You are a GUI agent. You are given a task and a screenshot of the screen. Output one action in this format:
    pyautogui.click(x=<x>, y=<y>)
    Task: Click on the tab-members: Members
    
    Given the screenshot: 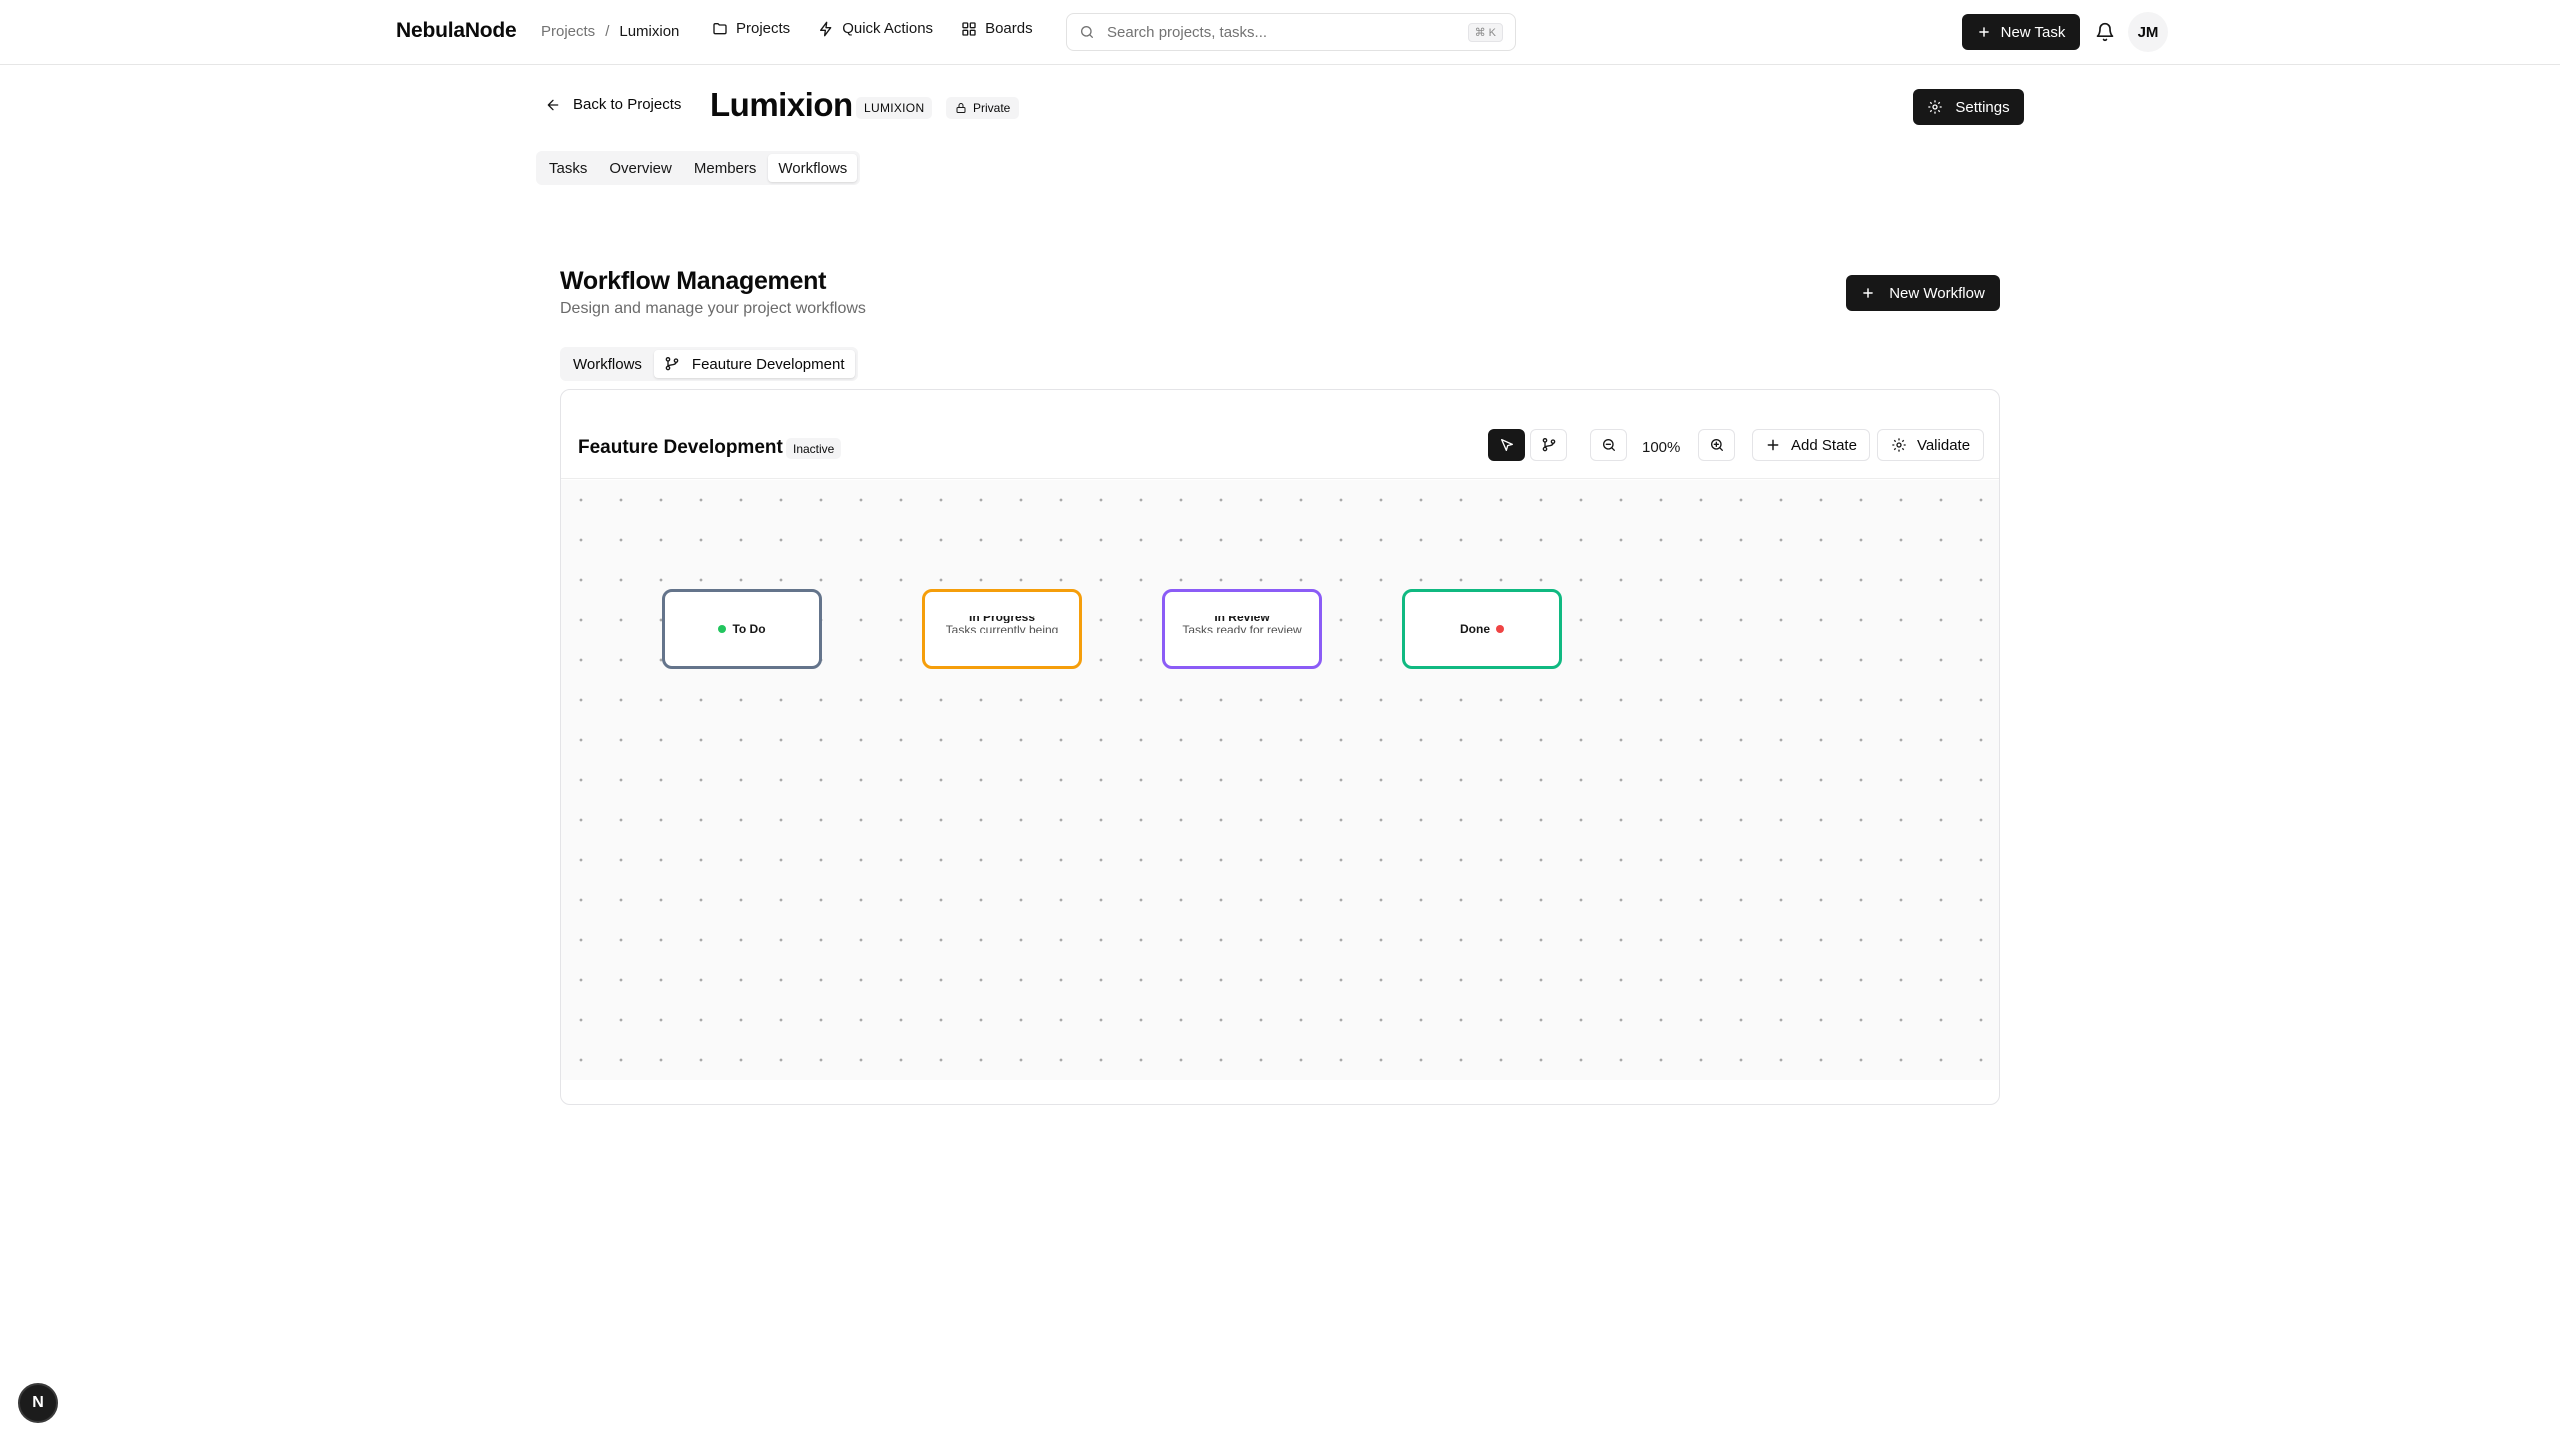 What is the action you would take?
    pyautogui.click(x=725, y=168)
    